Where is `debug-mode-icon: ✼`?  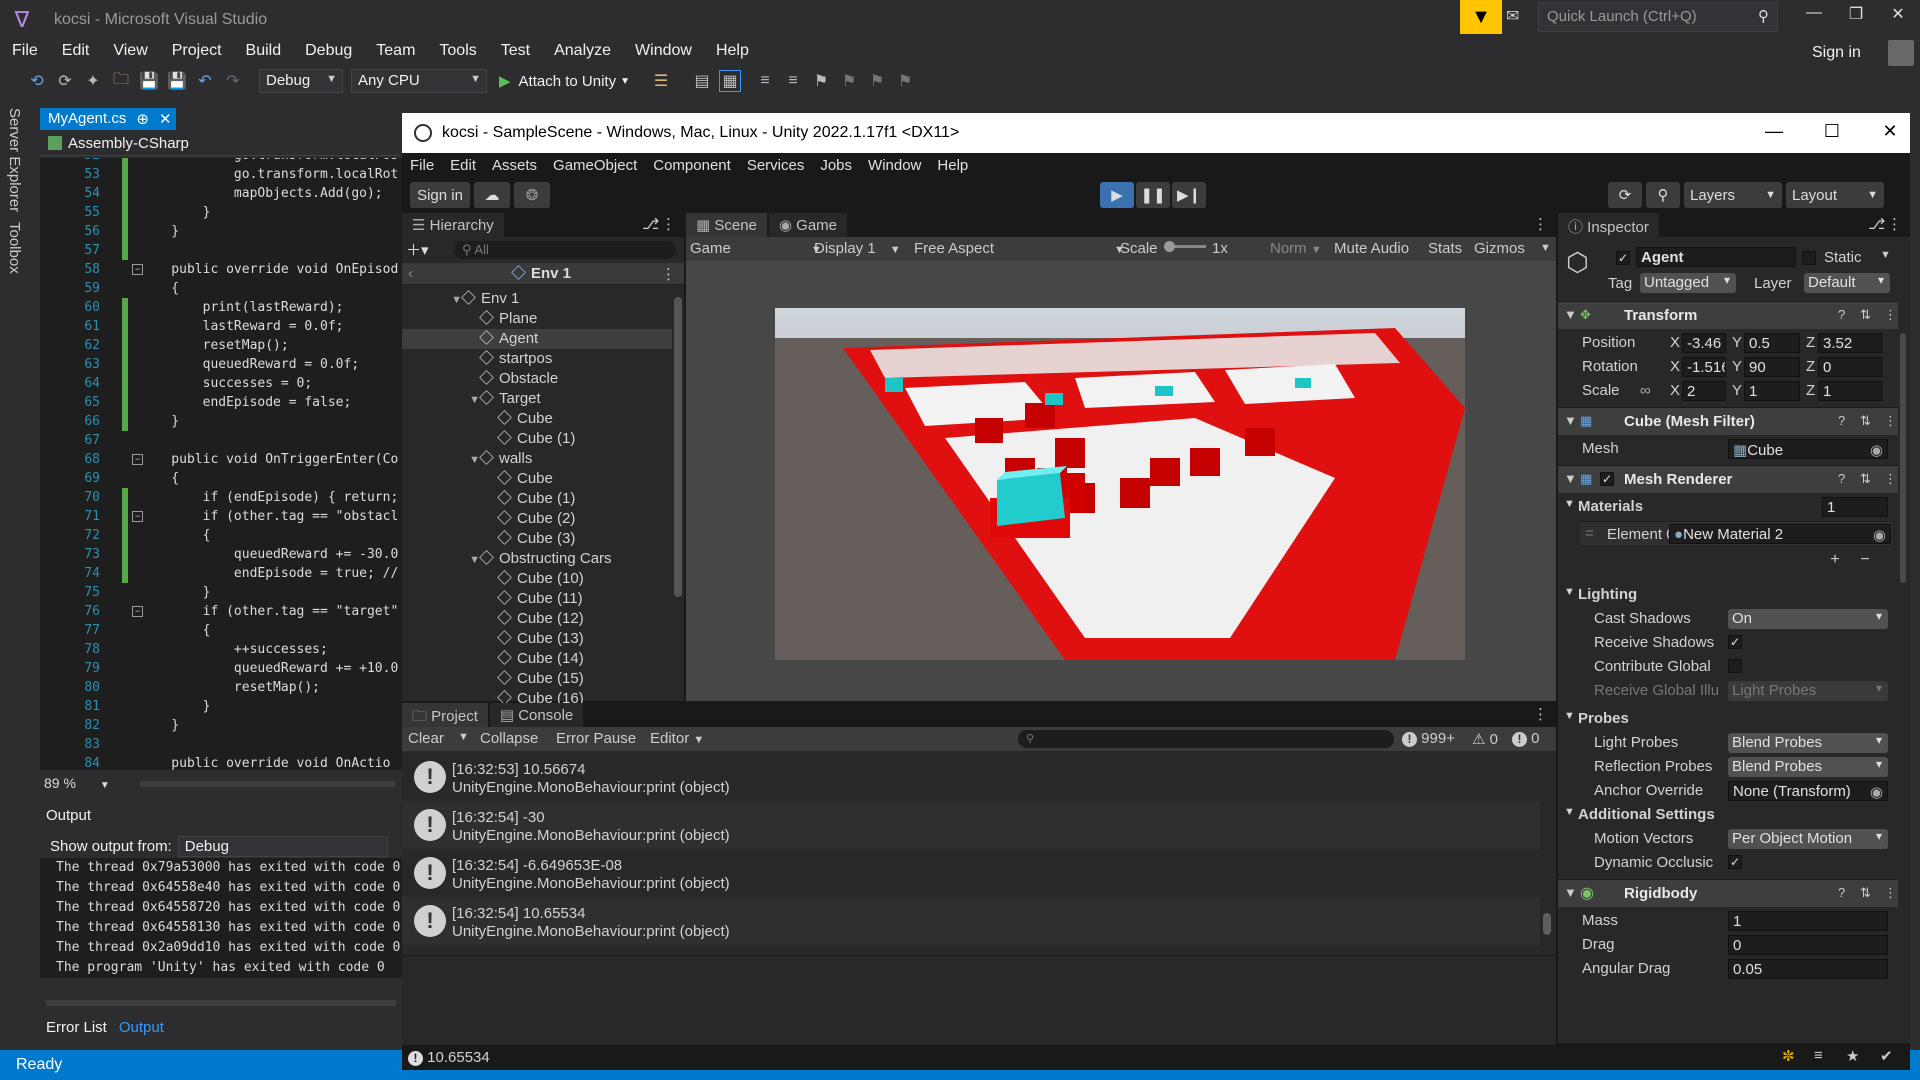 debug-mode-icon: ✼ is located at coordinates (1788, 1056).